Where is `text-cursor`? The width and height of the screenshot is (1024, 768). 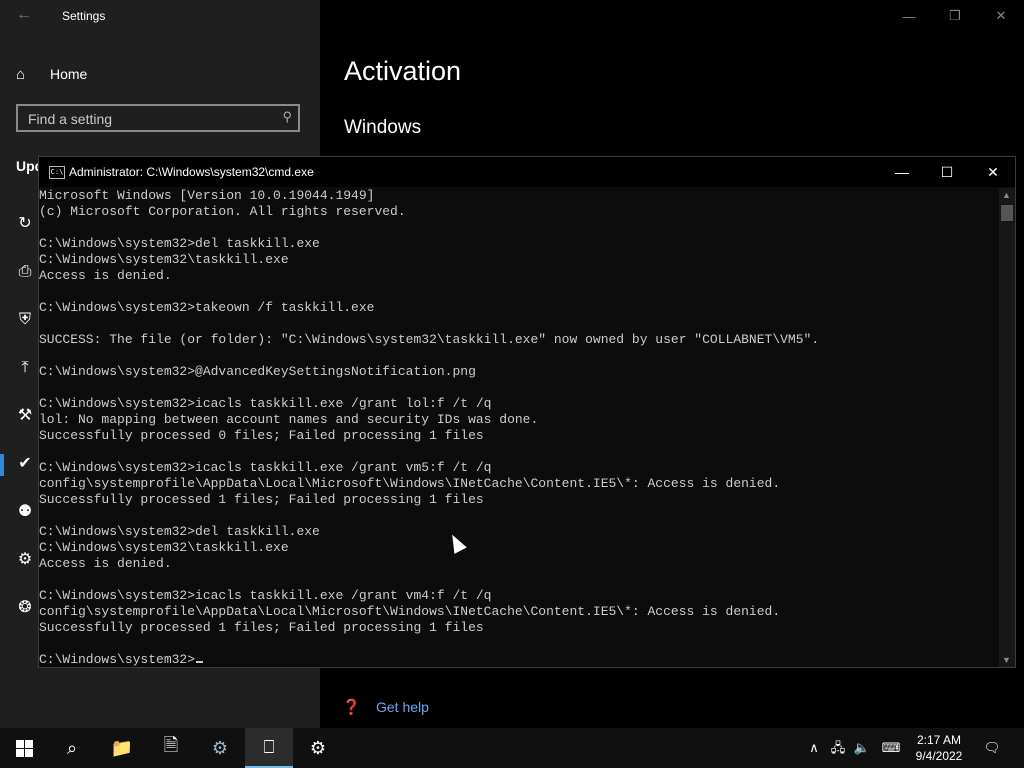 text-cursor is located at coordinates (200, 662).